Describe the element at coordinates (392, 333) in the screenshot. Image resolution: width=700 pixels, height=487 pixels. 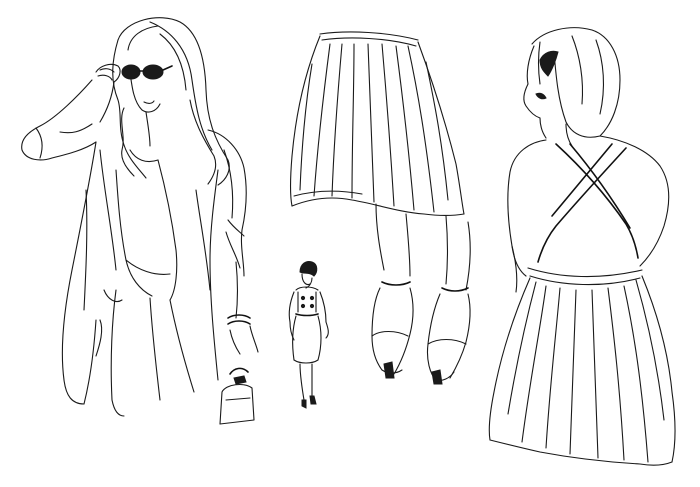
I see `left-high-heel-icon` at that location.